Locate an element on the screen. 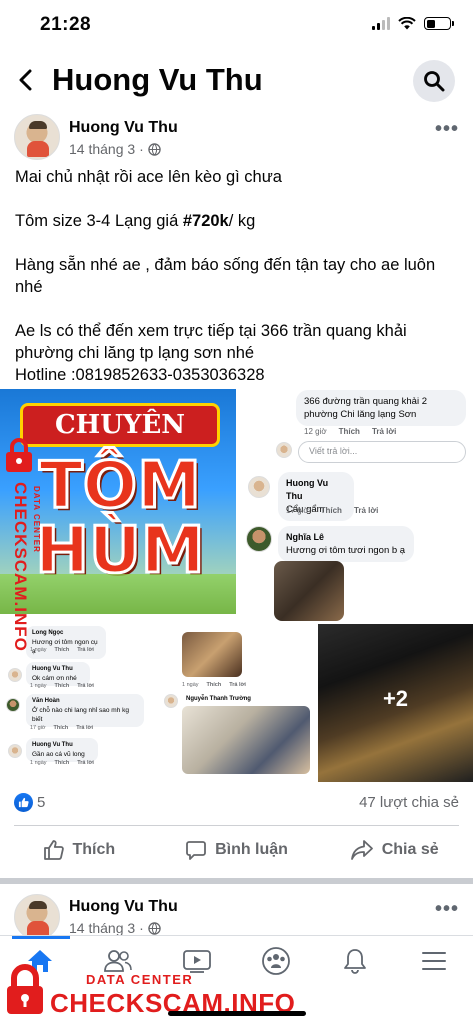  post-actions: Thích Bình luận Chia sẻ is located at coordinates (236, 850).